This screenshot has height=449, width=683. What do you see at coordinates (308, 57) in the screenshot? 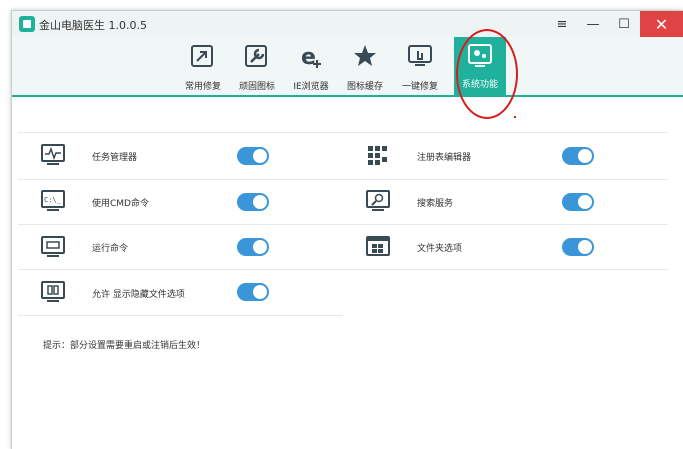
I see `svg-text: e` at bounding box center [308, 57].